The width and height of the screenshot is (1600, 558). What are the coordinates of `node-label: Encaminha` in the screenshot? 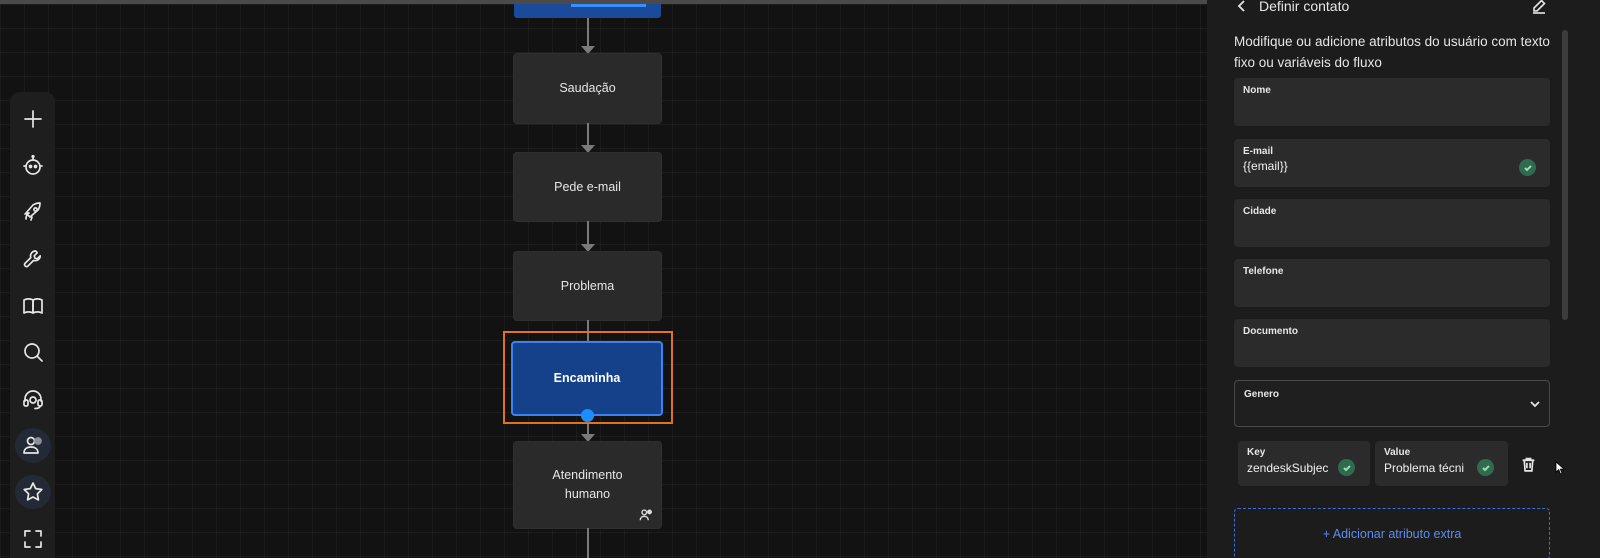 It's located at (587, 378).